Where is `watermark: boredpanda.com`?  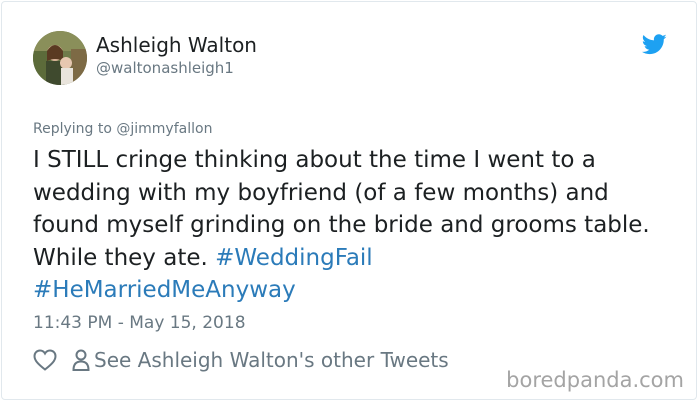
watermark: boredpanda.com is located at coordinates (595, 380).